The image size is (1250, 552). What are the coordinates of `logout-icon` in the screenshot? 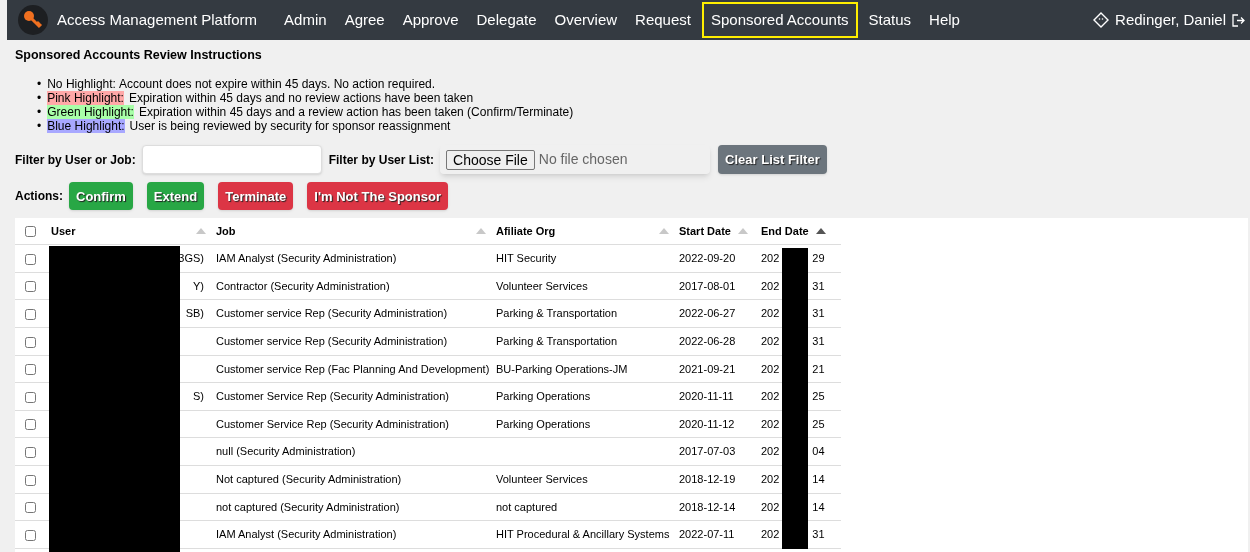 It's located at (1238, 20).